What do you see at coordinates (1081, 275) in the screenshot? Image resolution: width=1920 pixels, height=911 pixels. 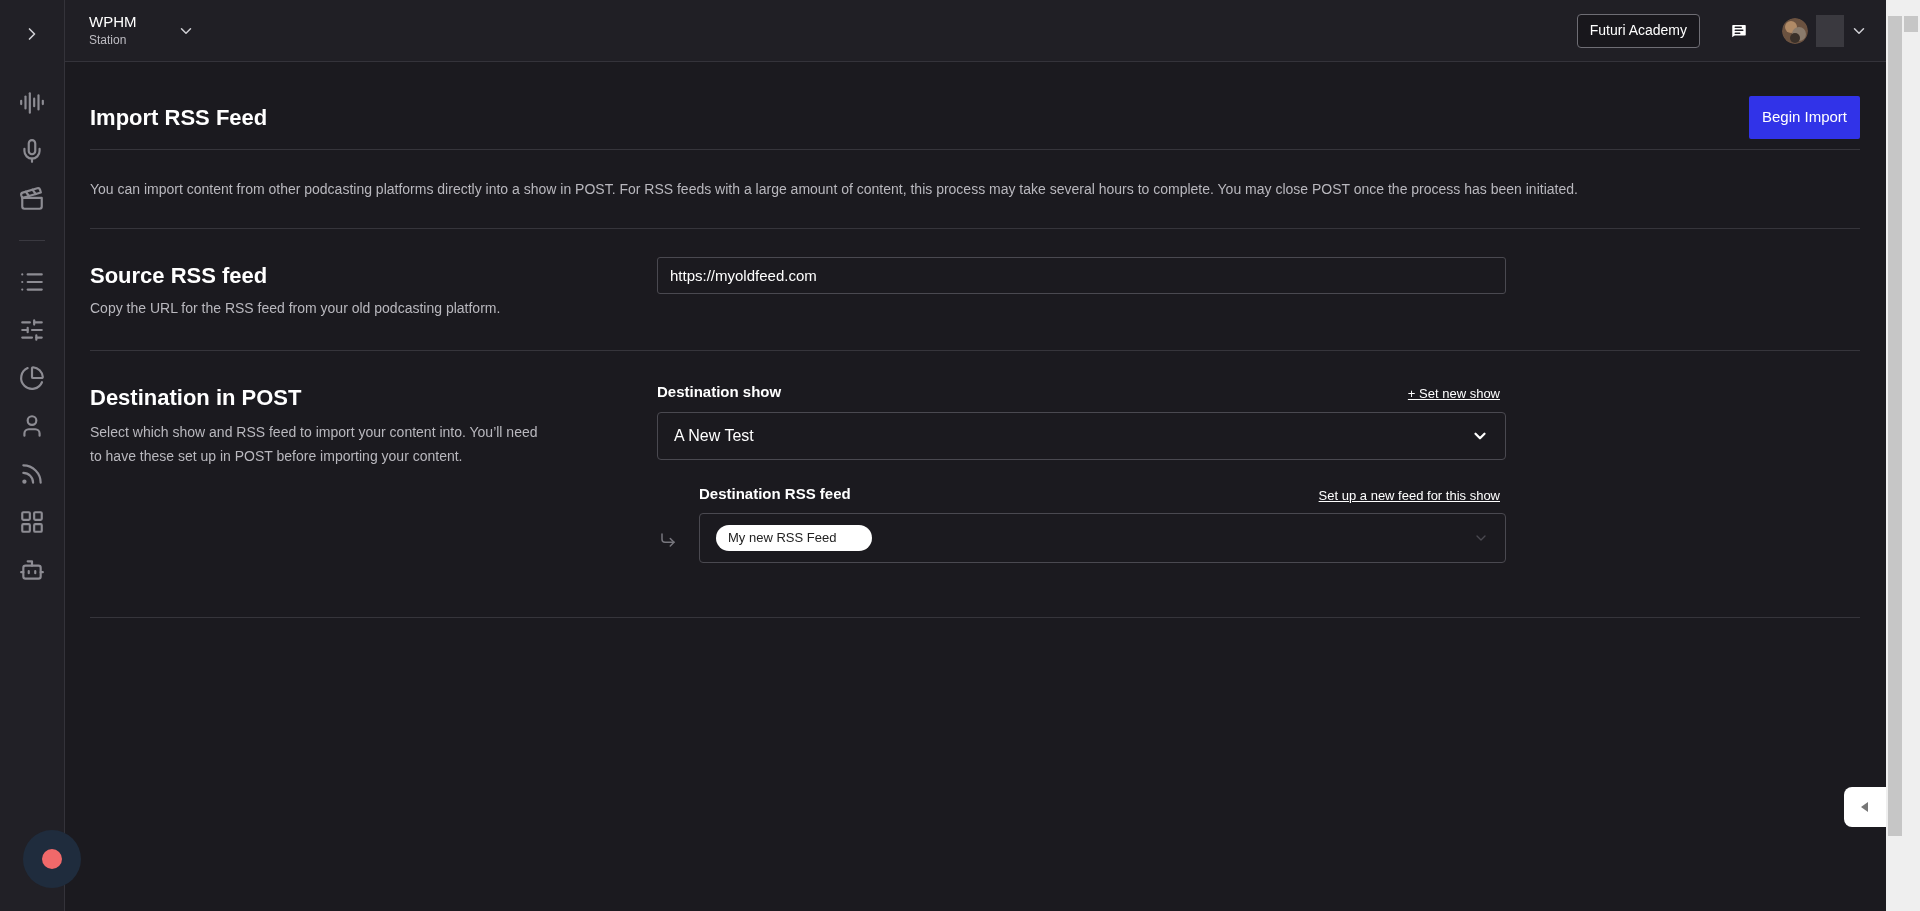 I see `source-url-field: https://myoldfeed.com` at bounding box center [1081, 275].